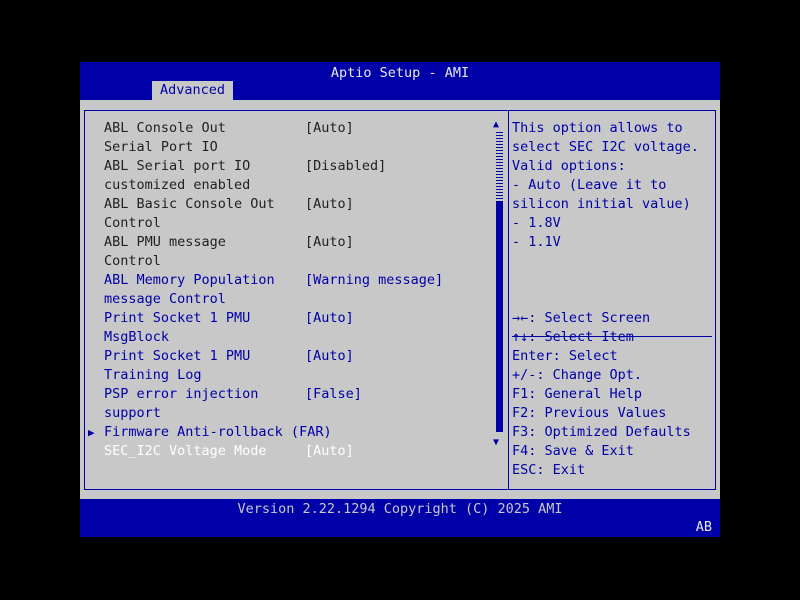  Describe the element at coordinates (577, 394) in the screenshot. I see `key-hint: F1: General Help` at that location.